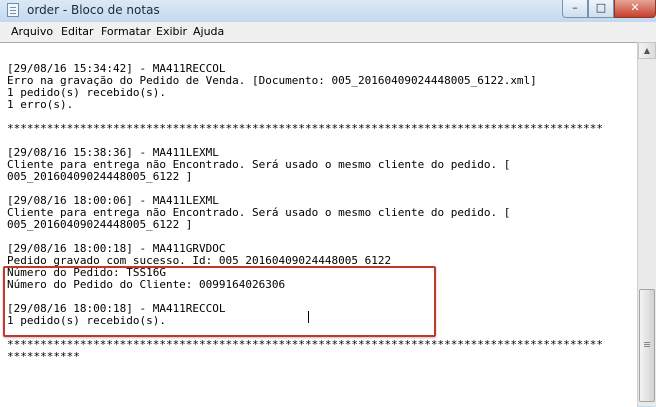 This screenshot has width=656, height=407. I want to click on minimize-button: –, so click(575, 9).